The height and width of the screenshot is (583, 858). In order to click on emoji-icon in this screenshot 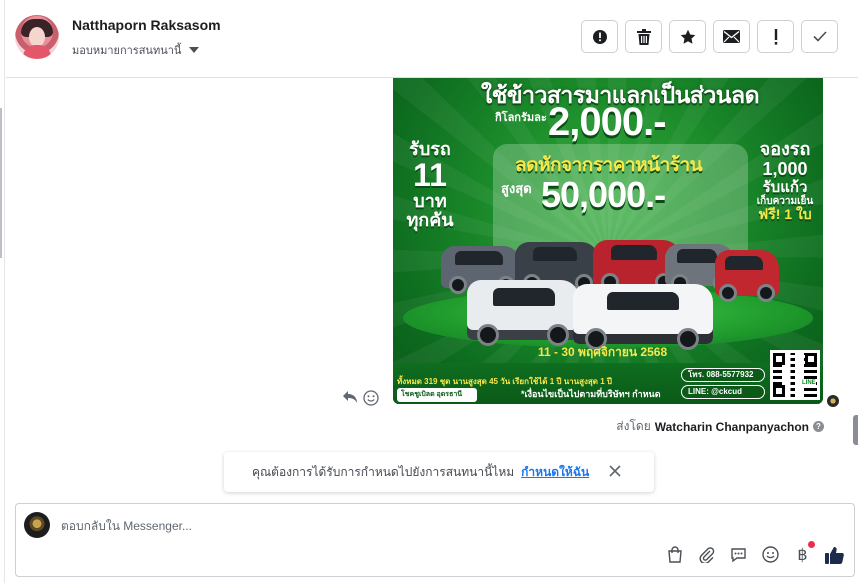, I will do `click(770, 554)`.